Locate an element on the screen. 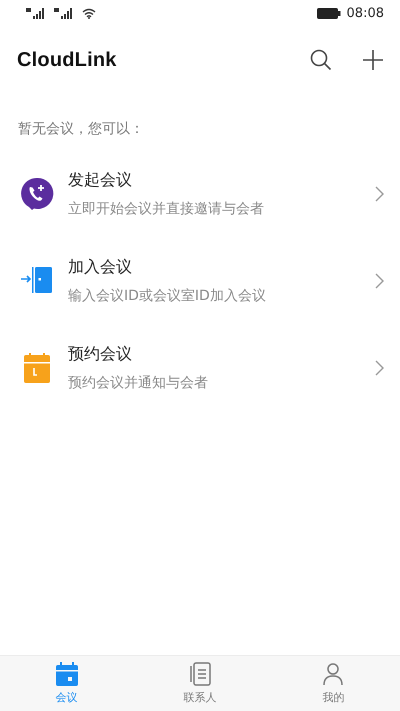 This screenshot has width=400, height=711. tab: 联系人 is located at coordinates (200, 683).